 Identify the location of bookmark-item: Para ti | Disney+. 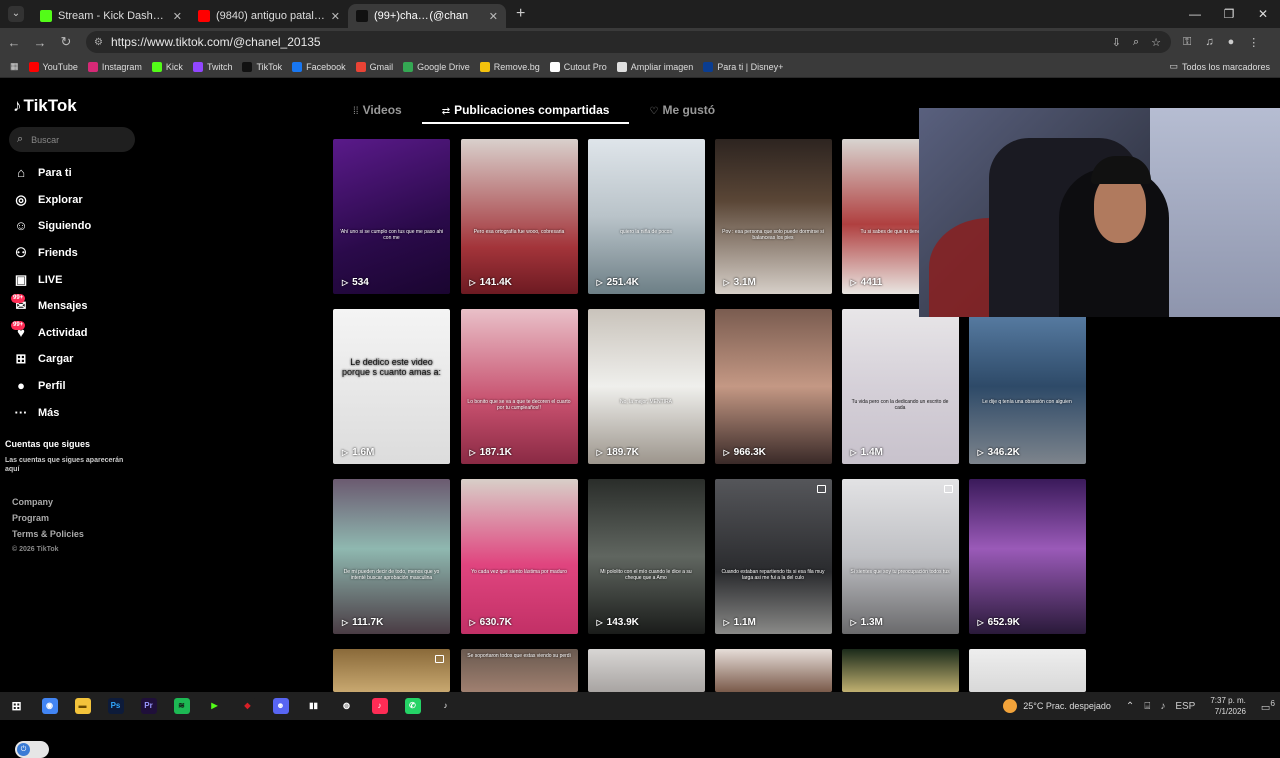
(743, 66).